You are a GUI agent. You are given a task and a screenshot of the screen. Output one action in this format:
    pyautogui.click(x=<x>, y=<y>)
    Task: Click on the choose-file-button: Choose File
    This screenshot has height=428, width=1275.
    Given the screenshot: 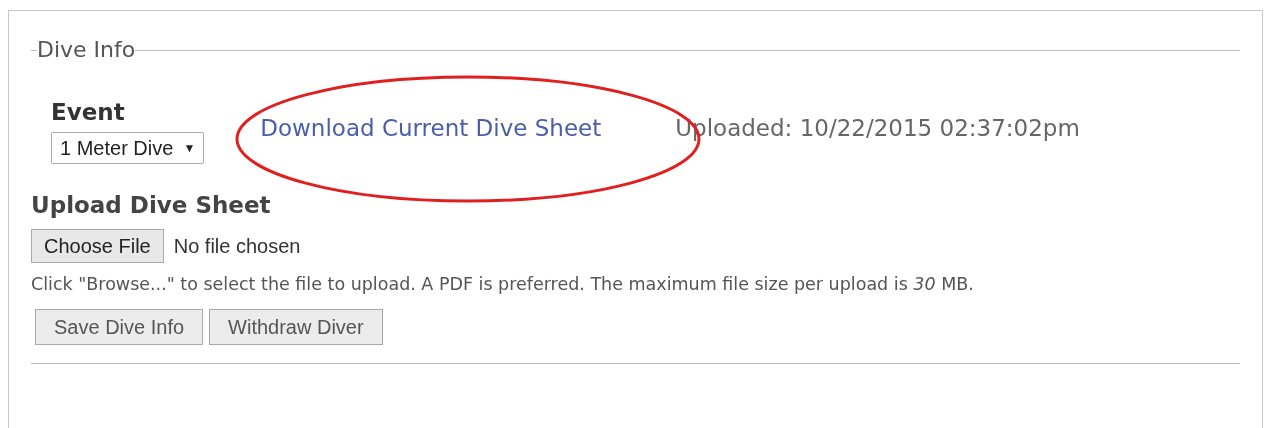 What is the action you would take?
    pyautogui.click(x=97, y=246)
    